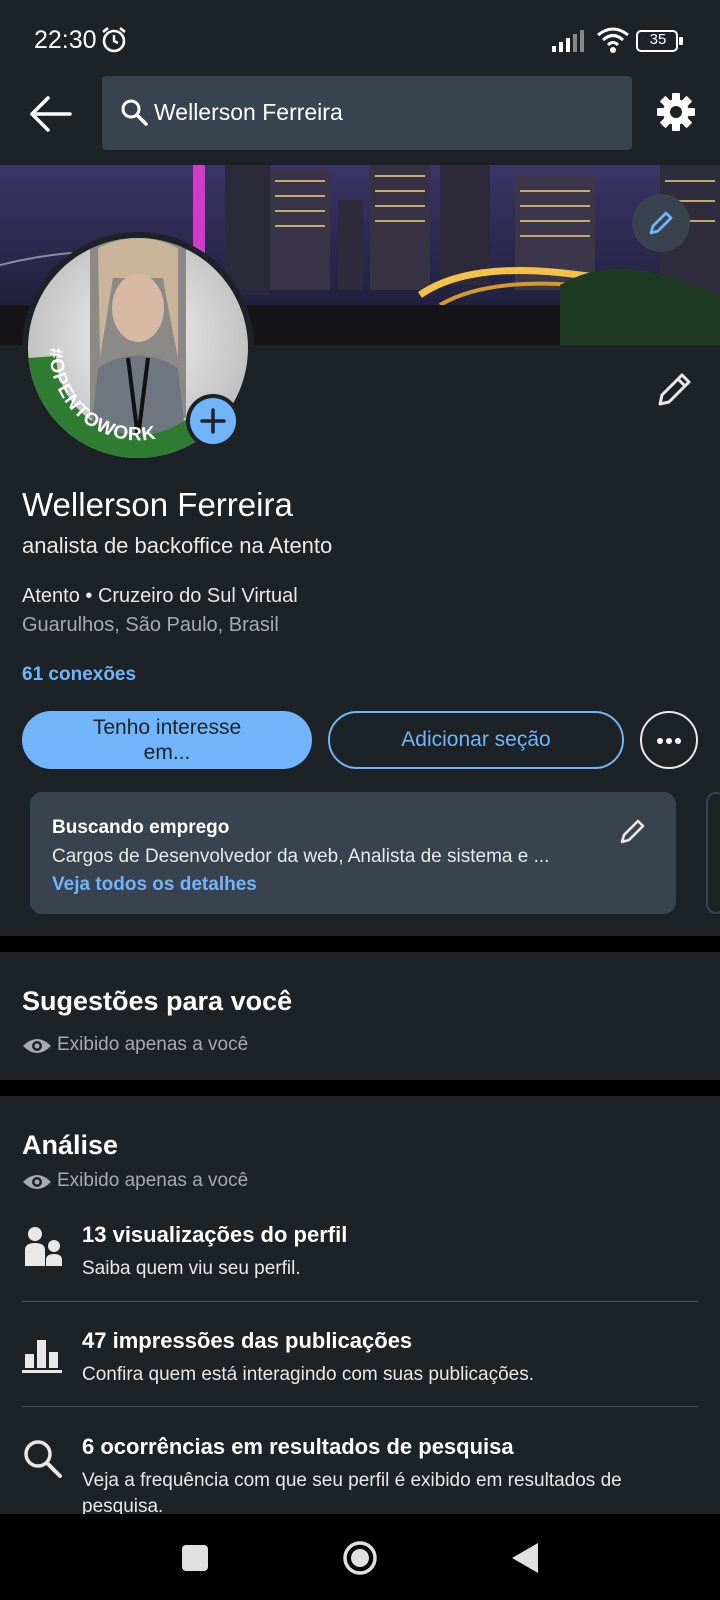 Image resolution: width=720 pixels, height=1600 pixels. I want to click on connections-link: 61 conexões, so click(79, 675).